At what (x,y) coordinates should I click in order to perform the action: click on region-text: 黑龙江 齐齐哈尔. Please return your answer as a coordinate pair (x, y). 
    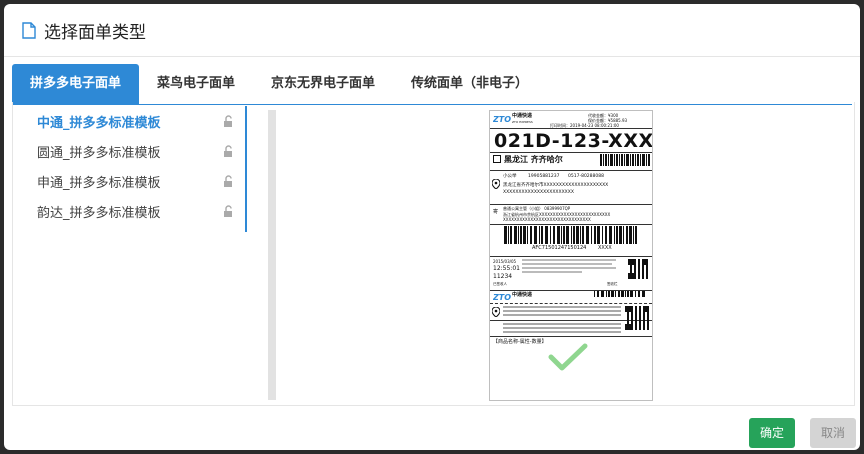
    Looking at the image, I should click on (533, 159).